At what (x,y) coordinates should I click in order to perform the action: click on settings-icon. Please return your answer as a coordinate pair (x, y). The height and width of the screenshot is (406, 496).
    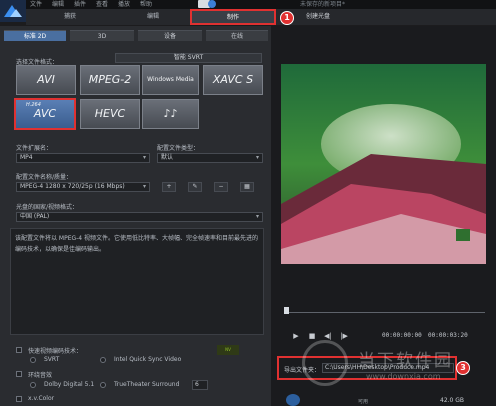
    Looking at the image, I should click on (212, 4).